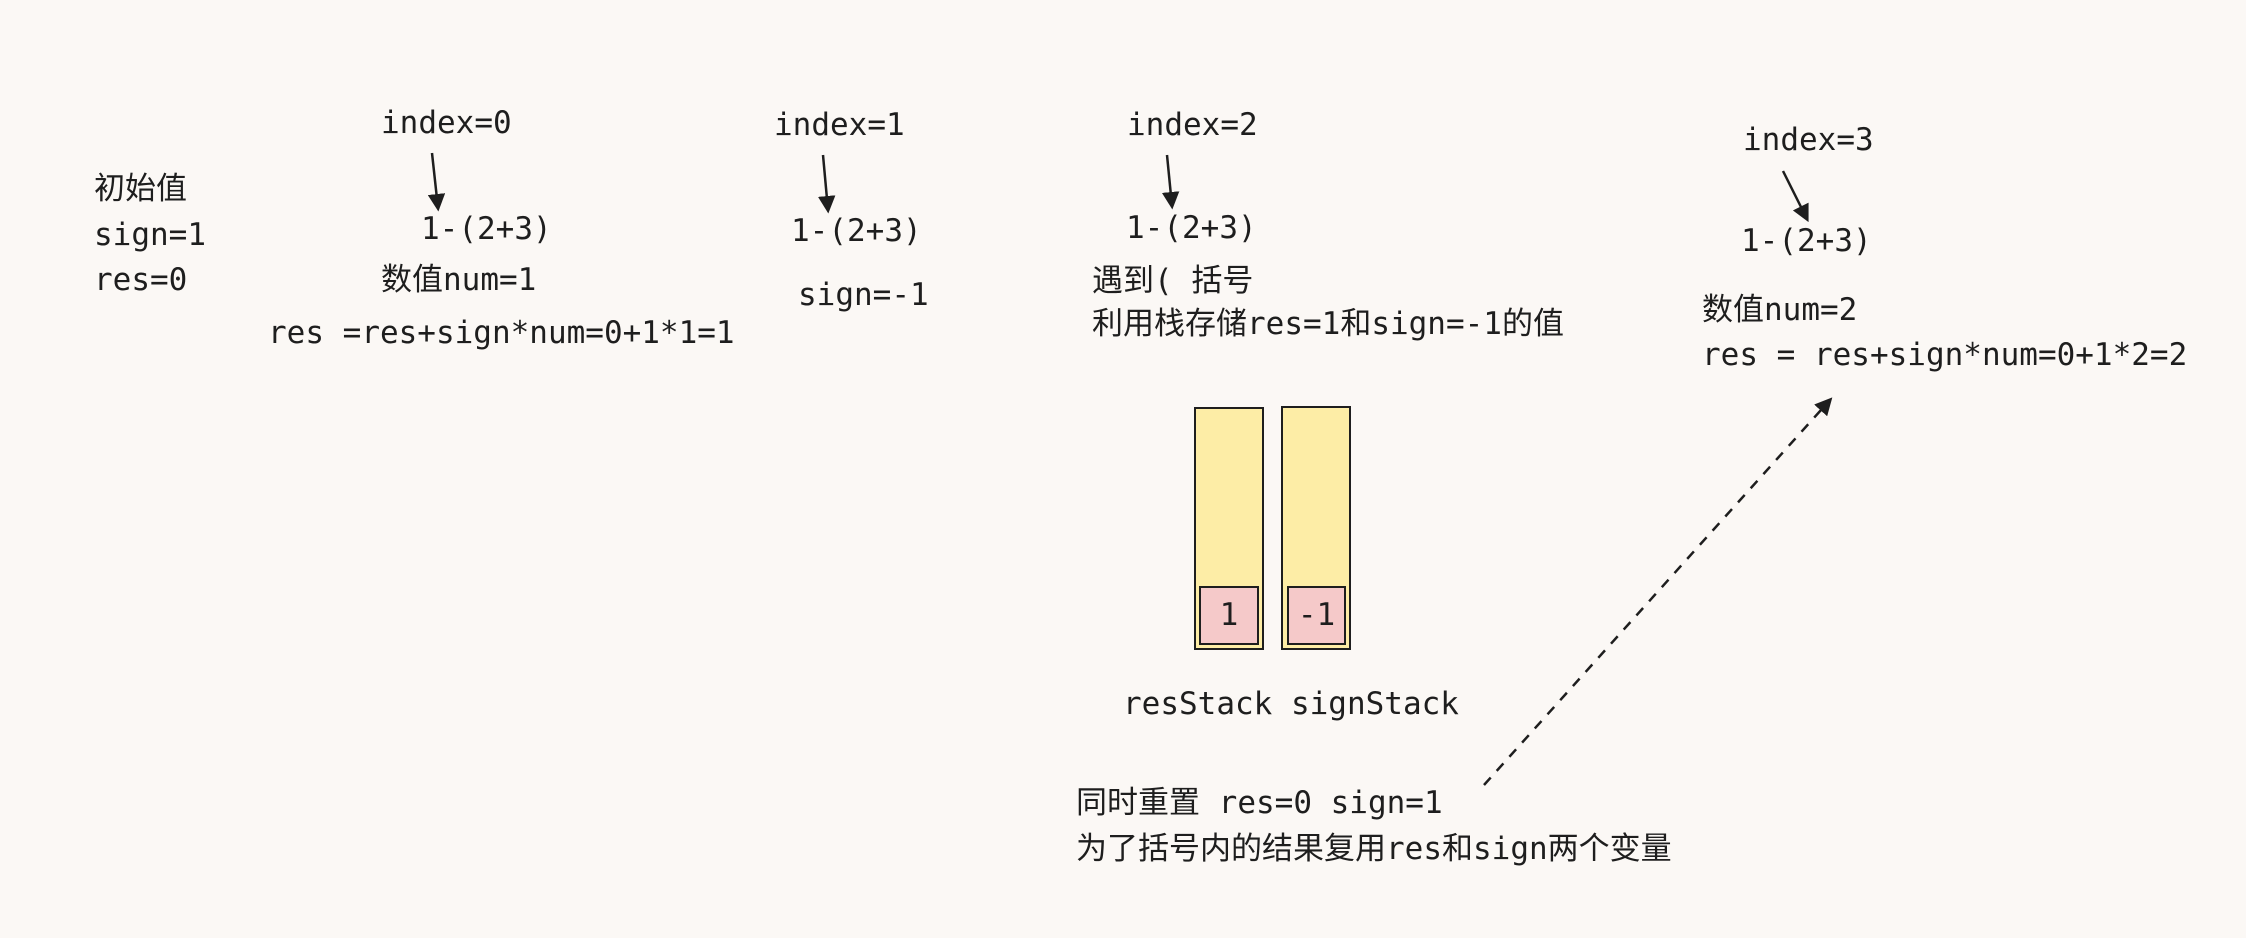 The width and height of the screenshot is (2246, 938). What do you see at coordinates (446, 123) in the screenshot?
I see `step0-index: index=0` at bounding box center [446, 123].